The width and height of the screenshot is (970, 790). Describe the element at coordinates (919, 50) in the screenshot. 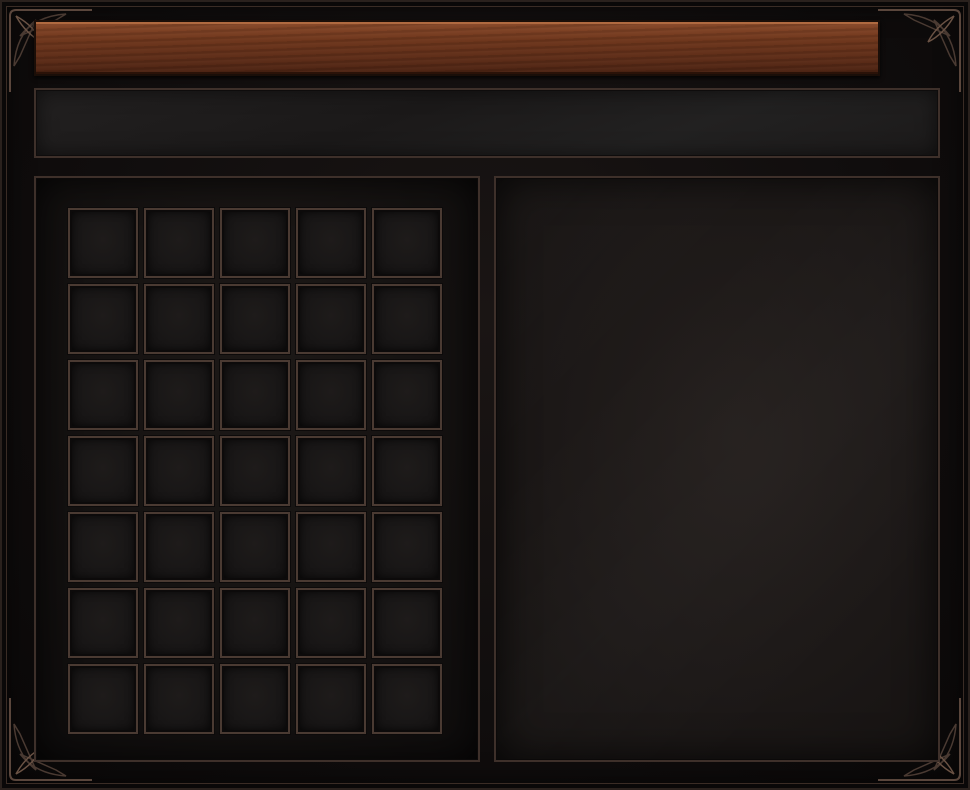

I see `corner-ornament-icon` at that location.